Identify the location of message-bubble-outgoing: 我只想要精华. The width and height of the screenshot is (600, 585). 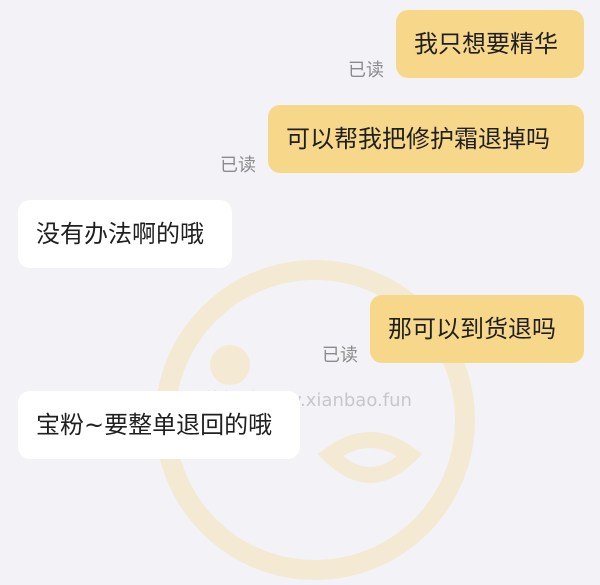
(490, 44).